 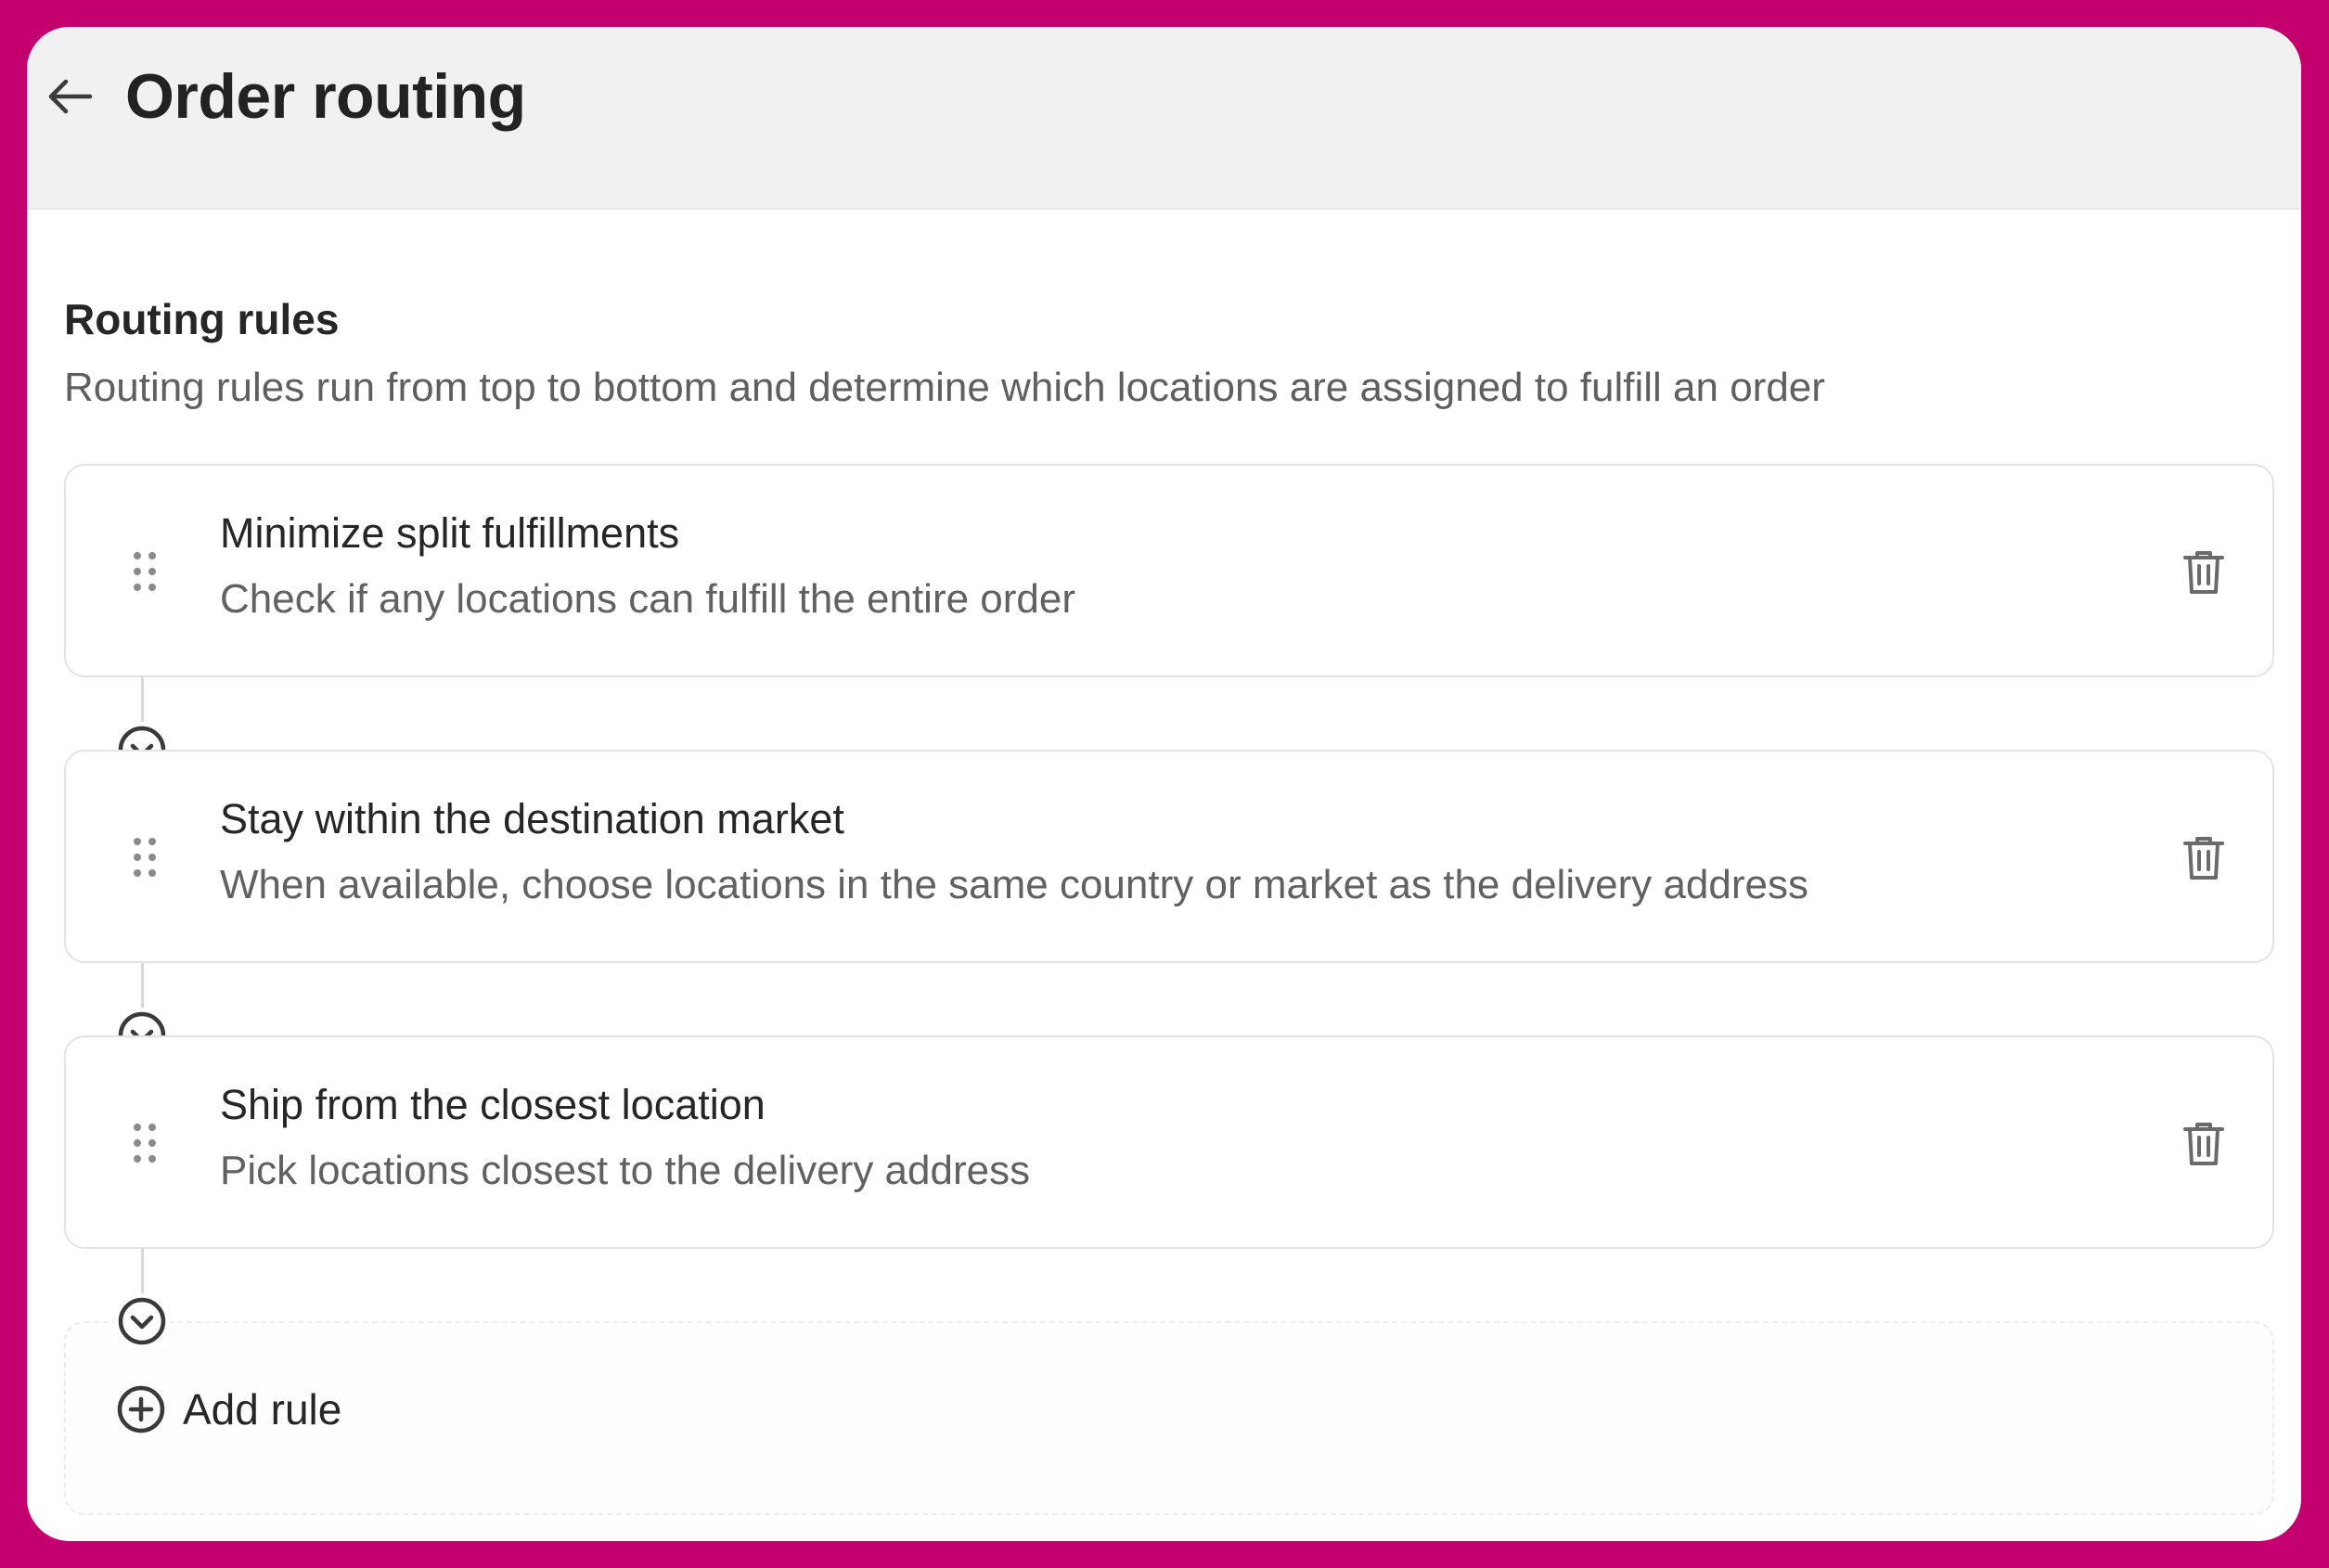 What do you see at coordinates (141, 1409) in the screenshot?
I see `plus-circle-icon` at bounding box center [141, 1409].